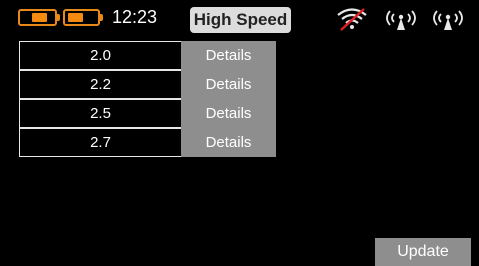  What do you see at coordinates (100, 113) in the screenshot?
I see `value-cell: 2.5` at bounding box center [100, 113].